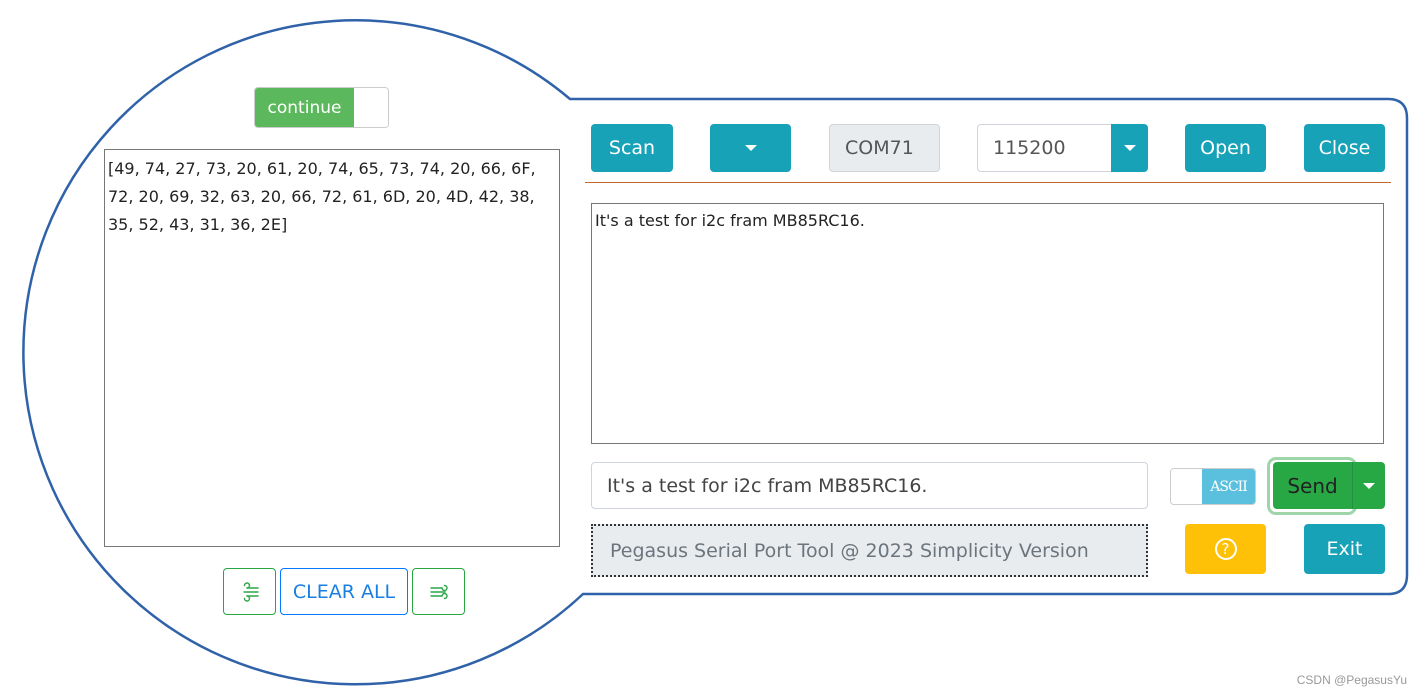  I want to click on clear-all-button: CLEAR ALL, so click(344, 591).